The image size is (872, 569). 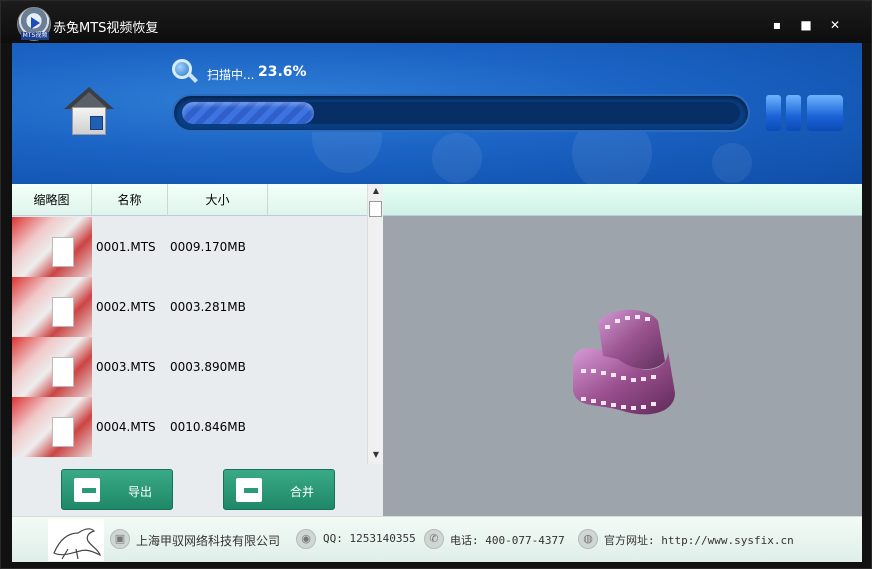 What do you see at coordinates (376, 455) in the screenshot?
I see `scroll-down-icon: ▼` at bounding box center [376, 455].